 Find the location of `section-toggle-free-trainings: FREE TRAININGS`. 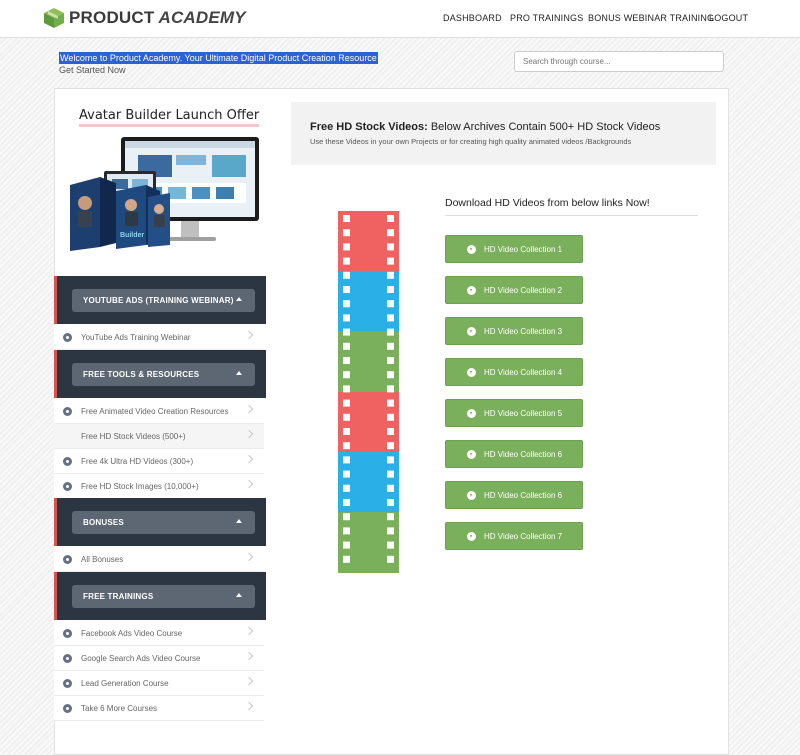

section-toggle-free-trainings: FREE TRAININGS is located at coordinates (163, 596).